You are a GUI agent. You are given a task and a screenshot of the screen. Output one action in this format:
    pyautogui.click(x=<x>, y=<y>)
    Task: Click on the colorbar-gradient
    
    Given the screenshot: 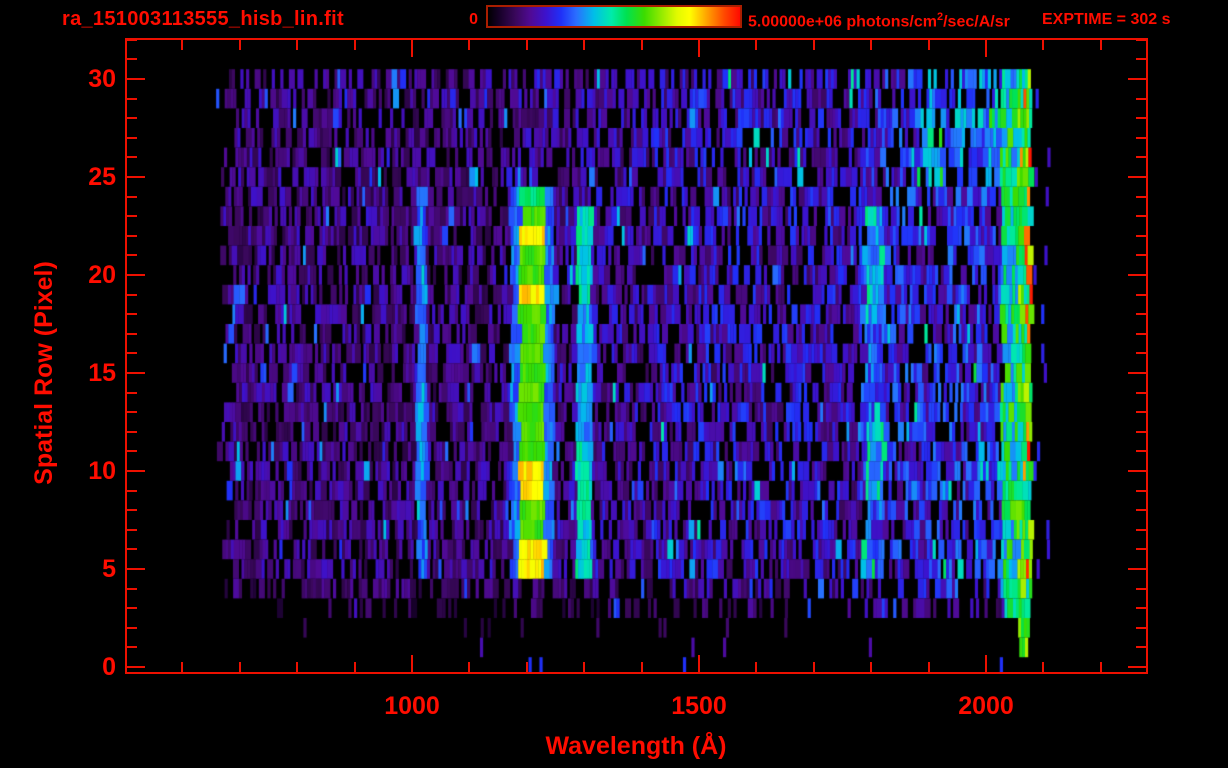 What is the action you would take?
    pyautogui.click(x=614, y=16)
    